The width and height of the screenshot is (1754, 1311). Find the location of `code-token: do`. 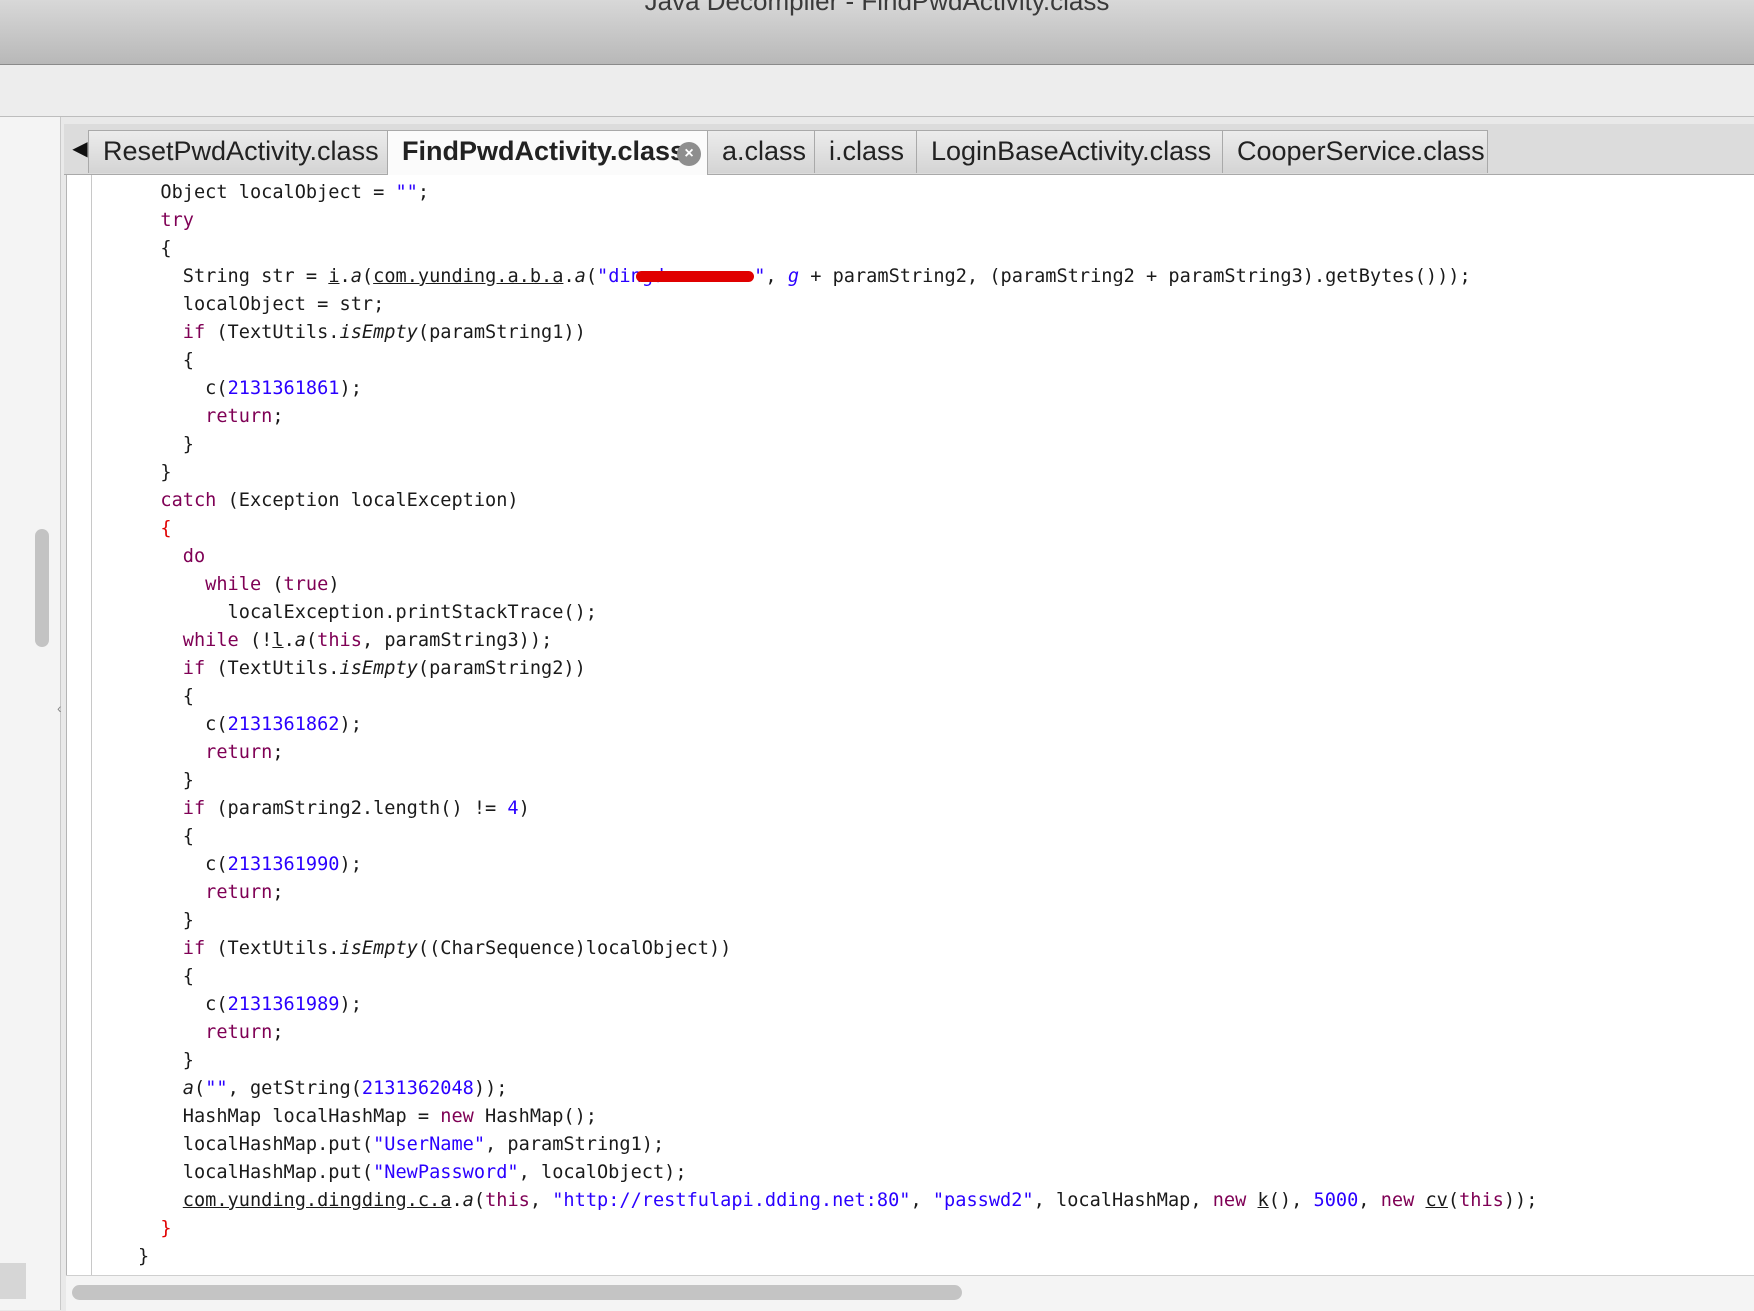

code-token: do is located at coordinates (194, 556).